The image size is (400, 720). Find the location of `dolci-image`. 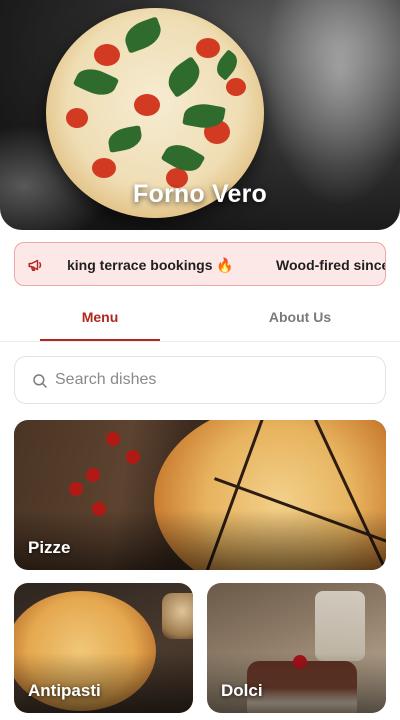

dolci-image is located at coordinates (340, 626).